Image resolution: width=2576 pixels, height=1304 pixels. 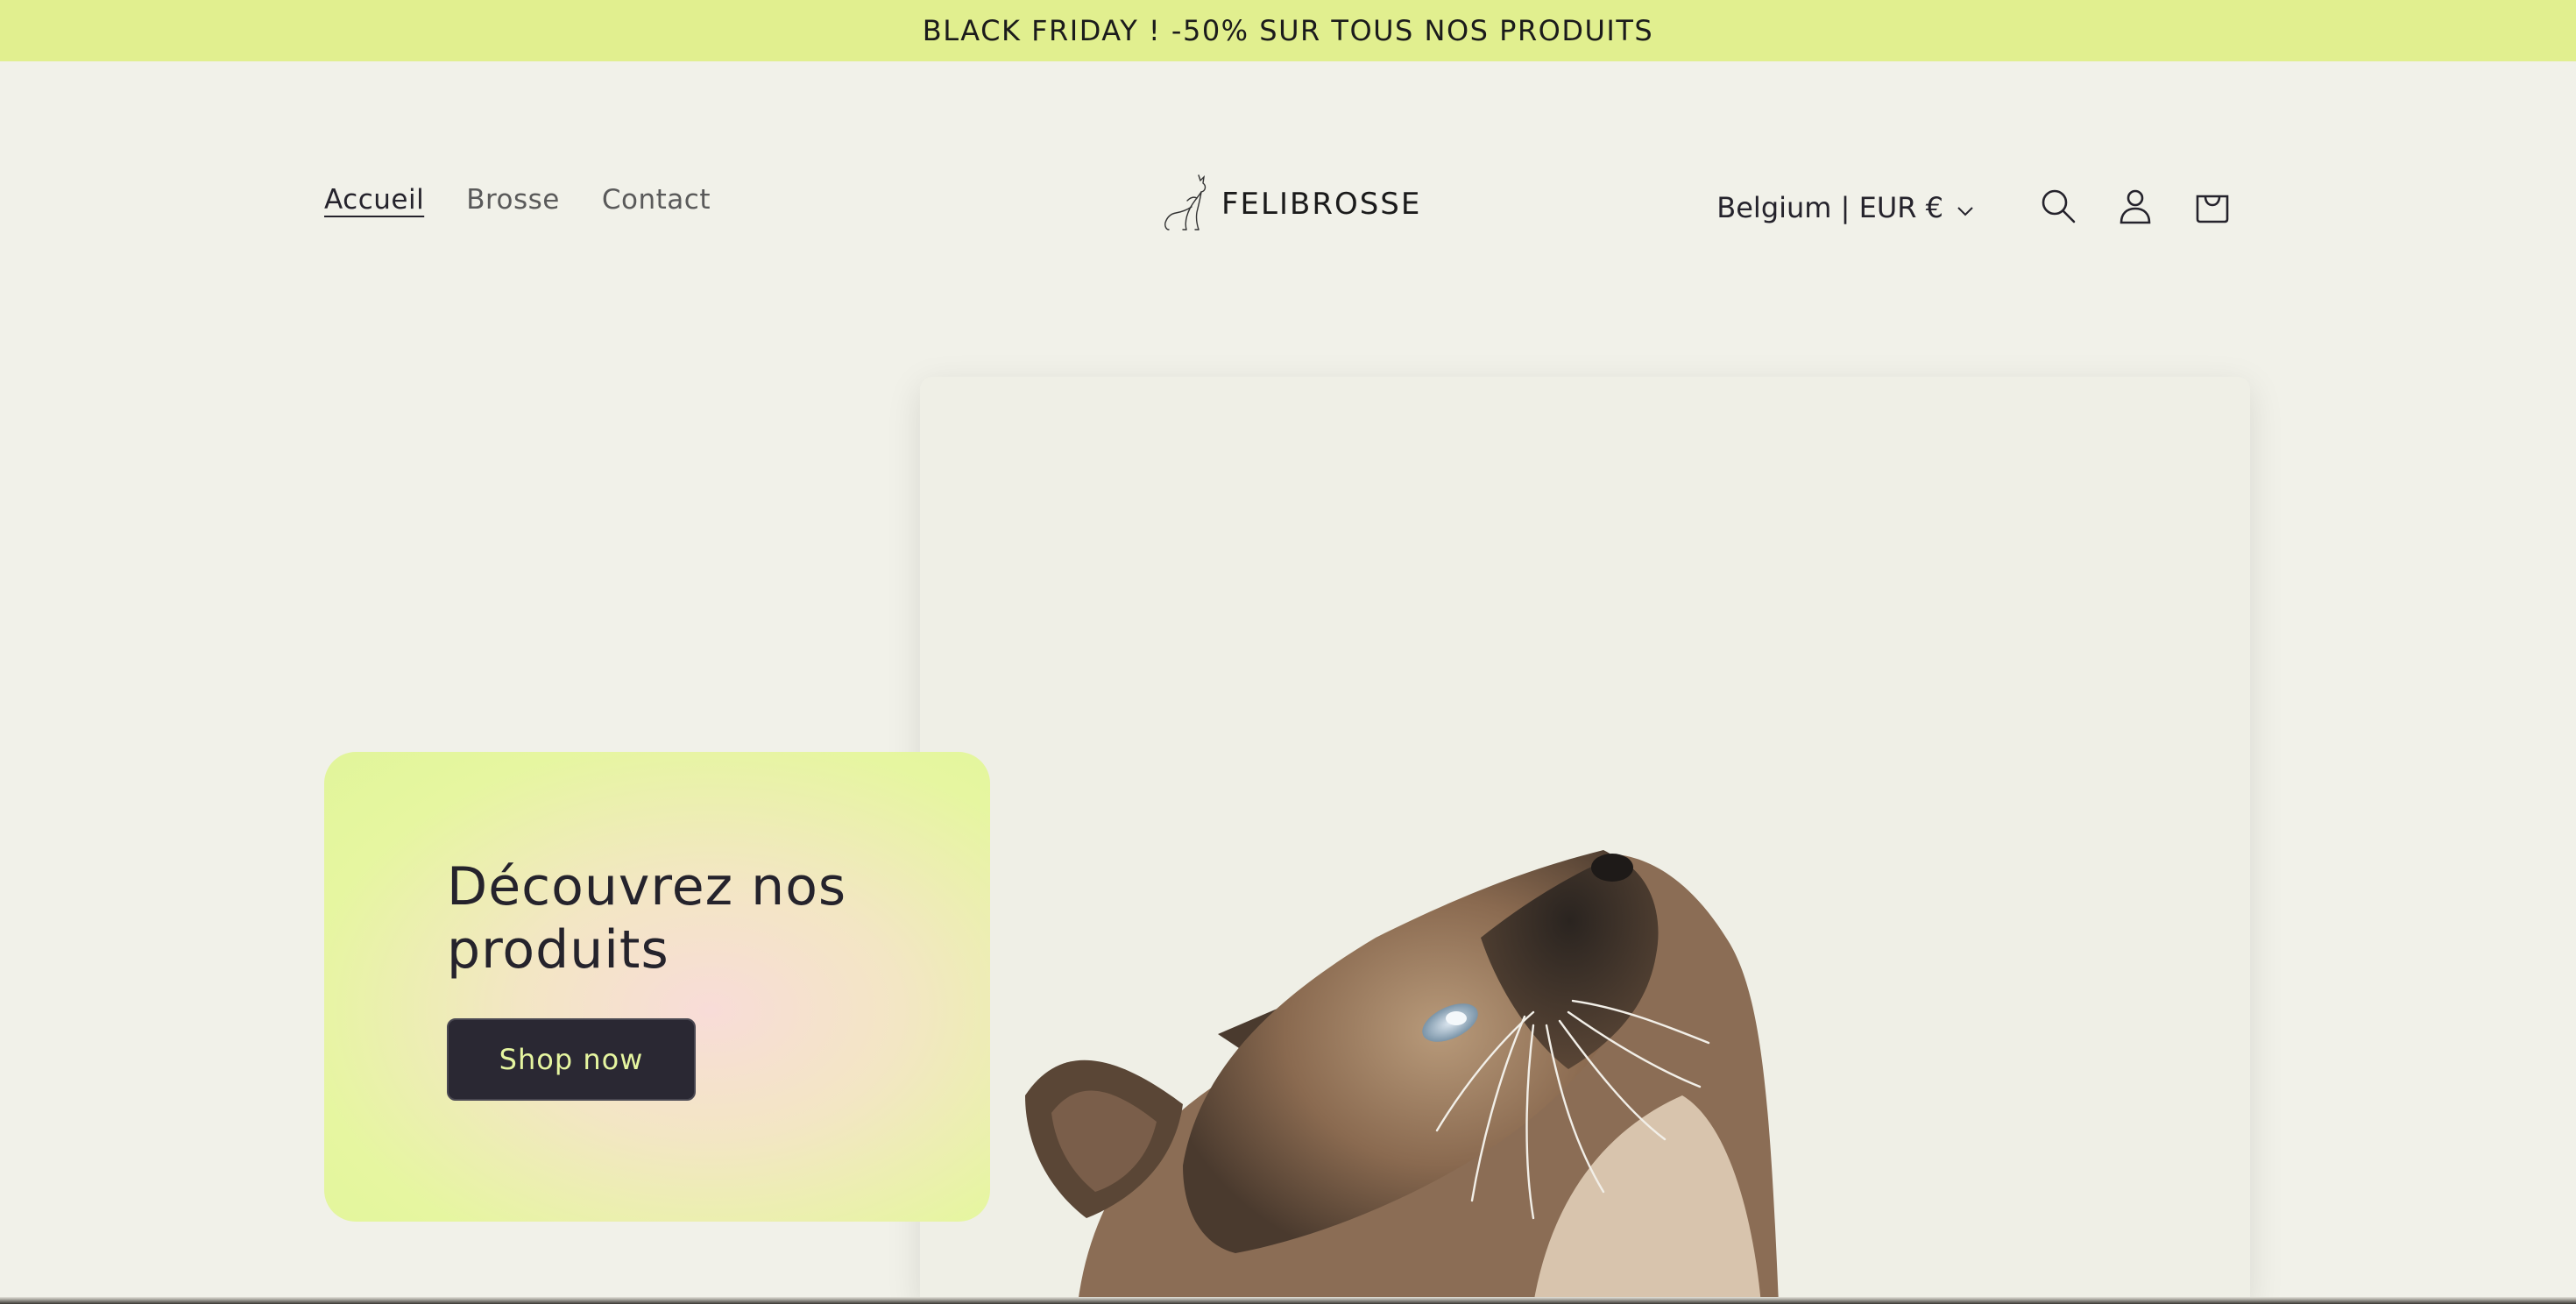 What do you see at coordinates (1402, 1077) in the screenshot?
I see `cat-illustration` at bounding box center [1402, 1077].